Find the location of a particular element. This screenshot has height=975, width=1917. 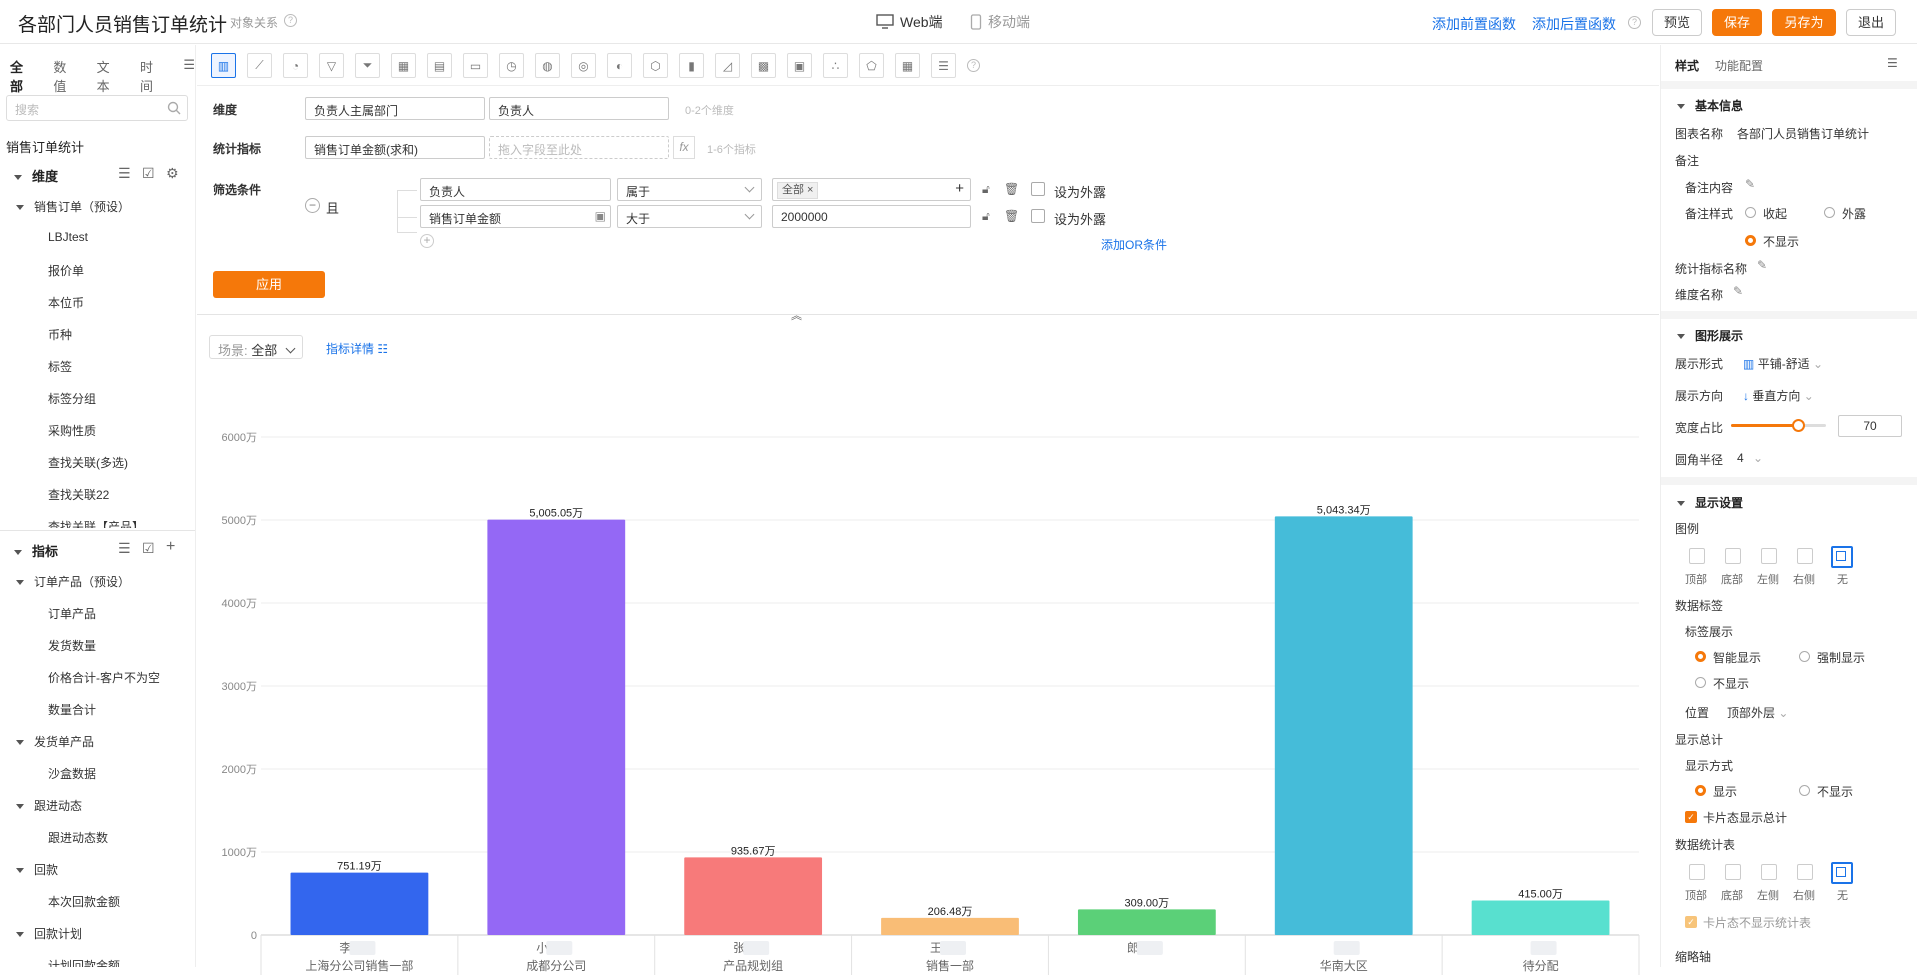

value-tag: 全部 × is located at coordinates (798, 190).